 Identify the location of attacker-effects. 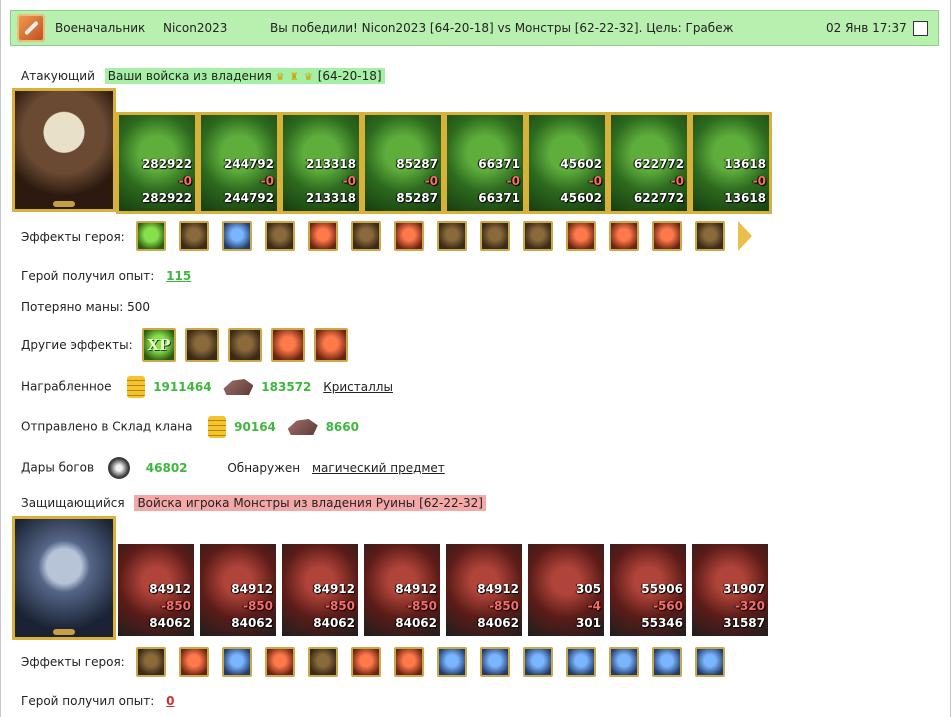
(444, 236).